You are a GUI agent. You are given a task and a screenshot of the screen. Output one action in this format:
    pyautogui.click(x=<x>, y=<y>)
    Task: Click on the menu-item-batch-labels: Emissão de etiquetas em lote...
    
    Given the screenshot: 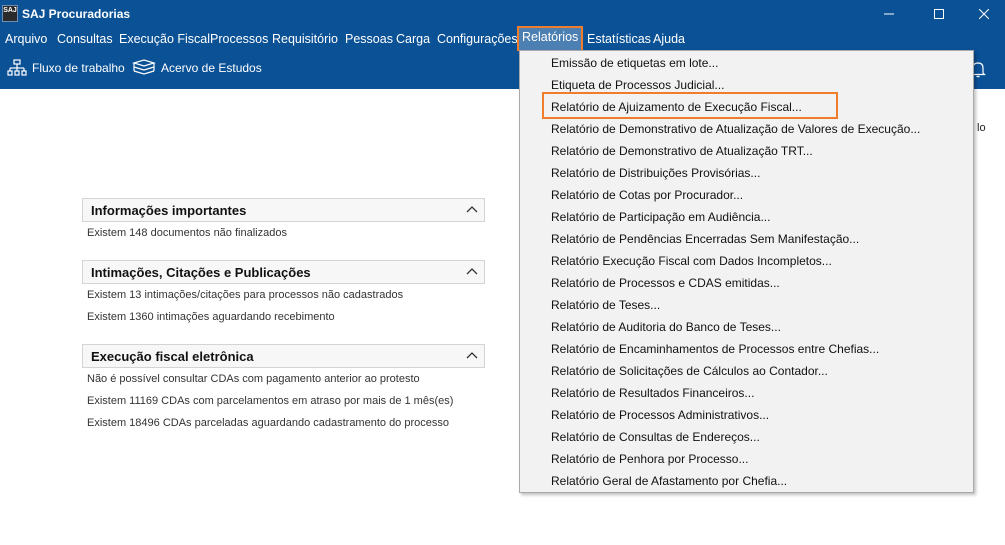 What is the action you would take?
    pyautogui.click(x=634, y=64)
    